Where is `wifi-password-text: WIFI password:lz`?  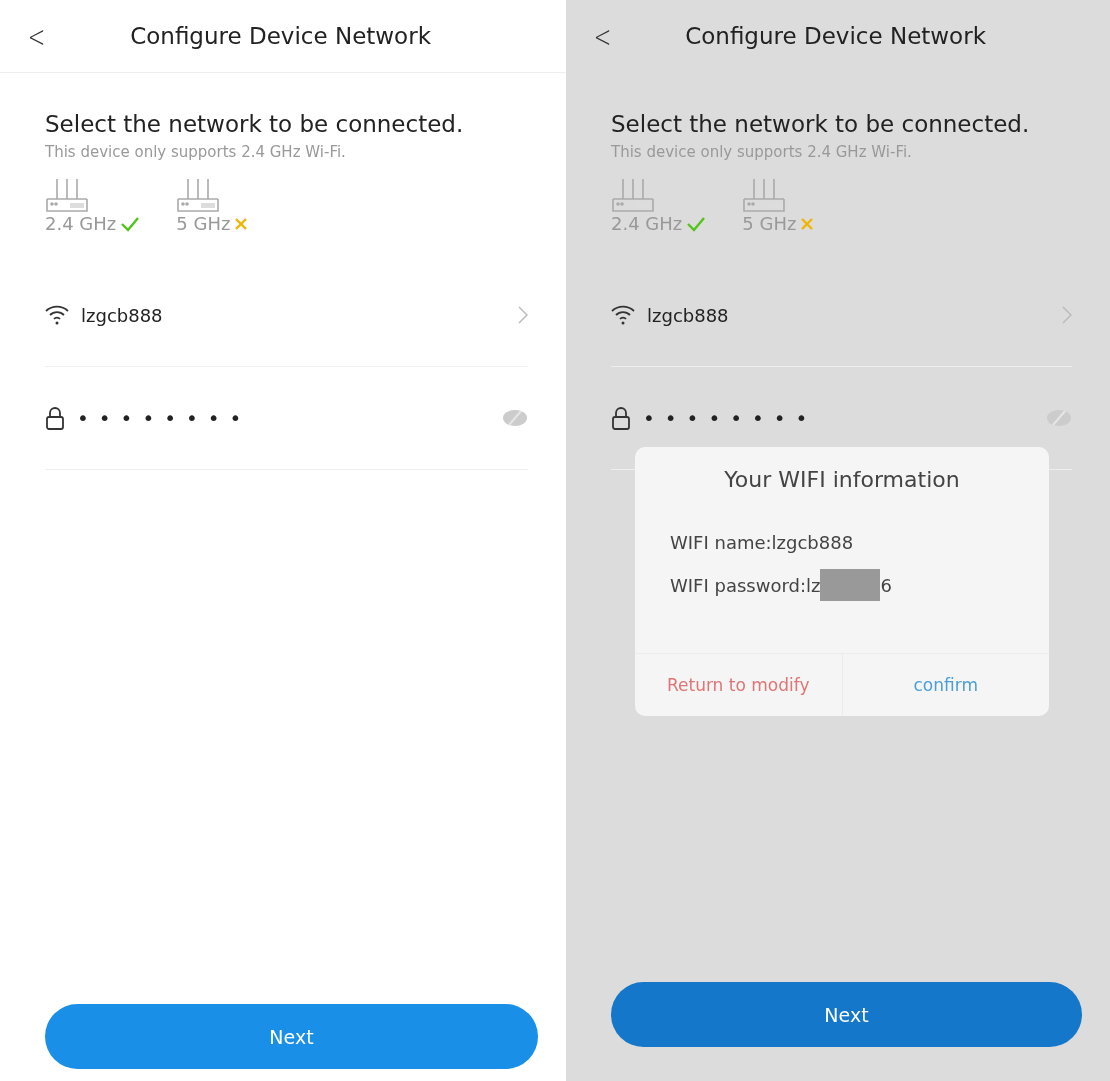 wifi-password-text: WIFI password:lz is located at coordinates (745, 585).